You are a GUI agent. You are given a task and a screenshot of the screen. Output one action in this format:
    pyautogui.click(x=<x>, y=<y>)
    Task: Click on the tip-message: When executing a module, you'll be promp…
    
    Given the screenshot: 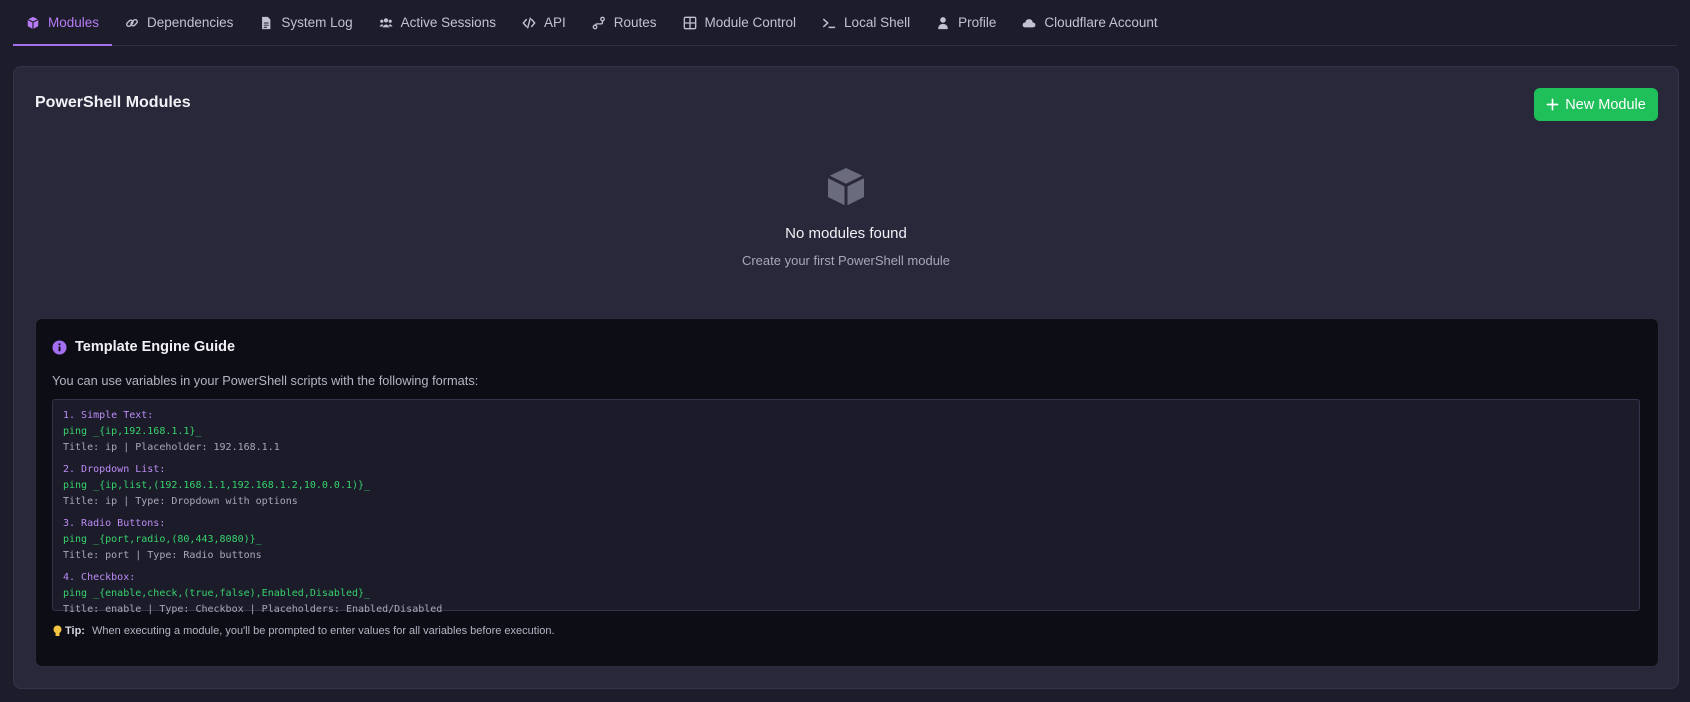 What is the action you would take?
    pyautogui.click(x=323, y=631)
    